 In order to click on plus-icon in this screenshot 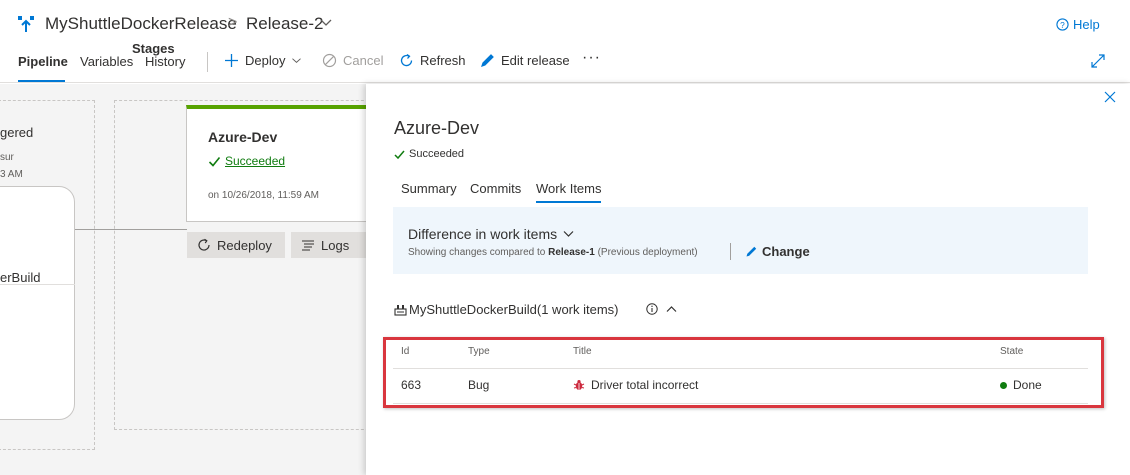, I will do `click(231, 60)`.